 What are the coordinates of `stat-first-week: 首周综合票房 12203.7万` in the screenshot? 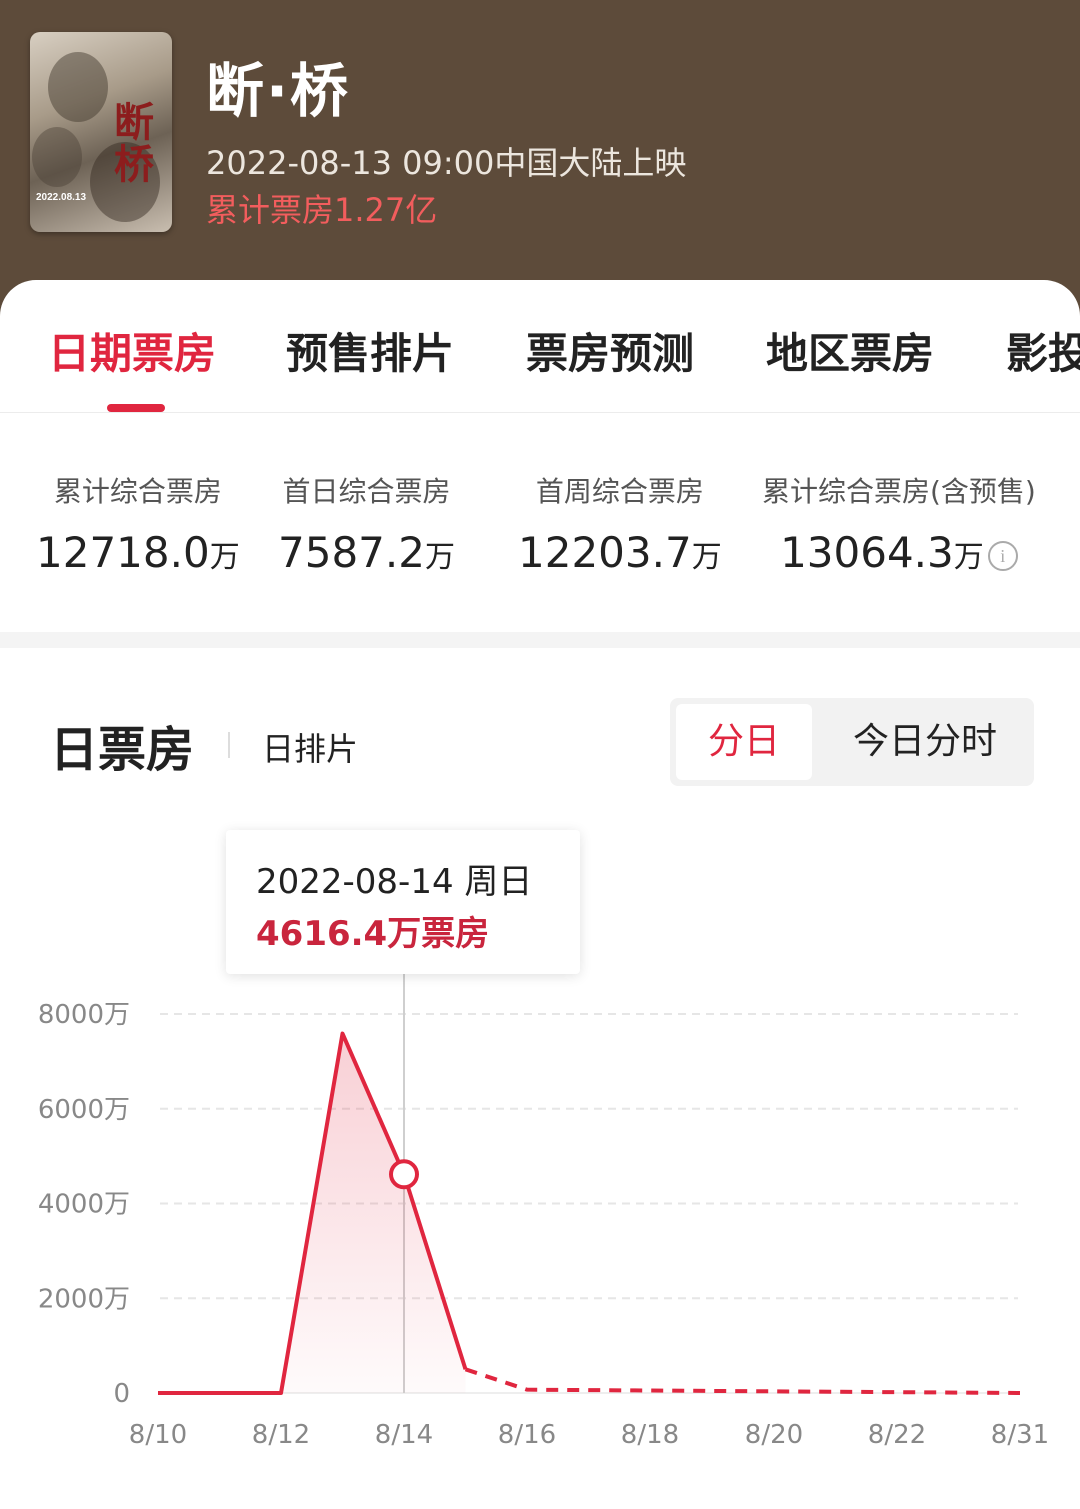 It's located at (620, 523).